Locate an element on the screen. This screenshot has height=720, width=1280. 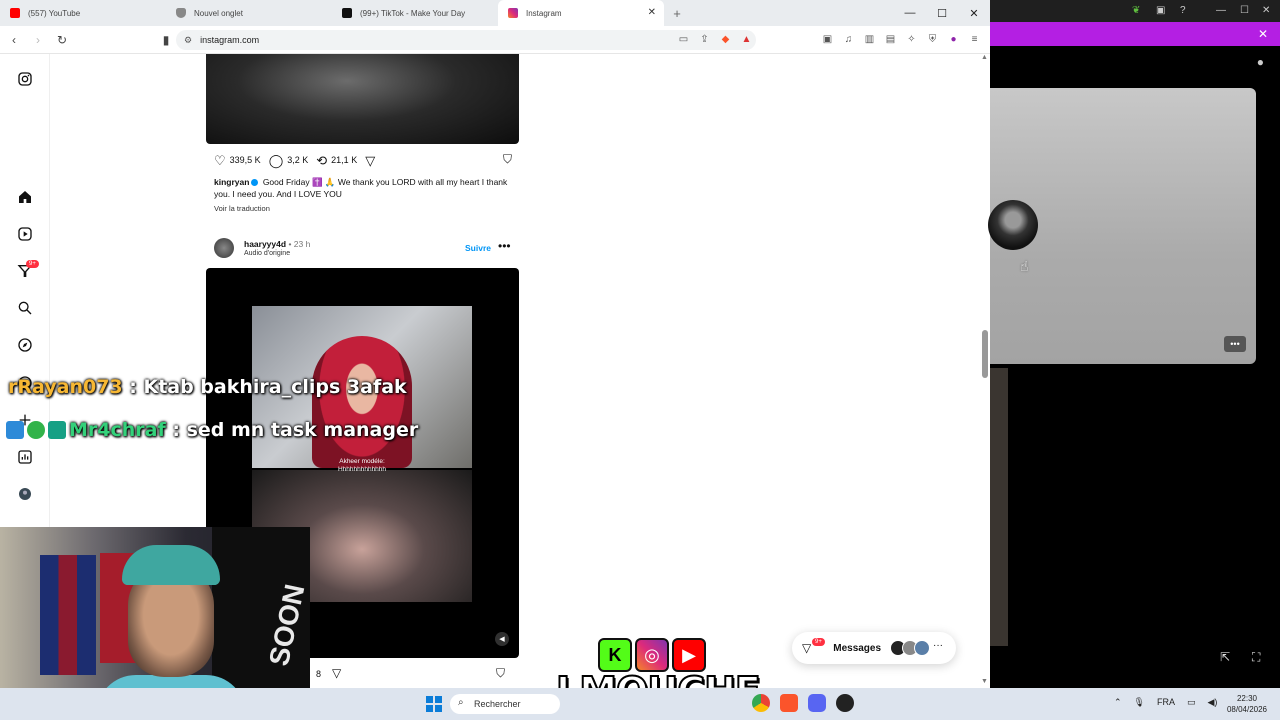
wallet-icon: ▣ is located at coordinates (827, 39).